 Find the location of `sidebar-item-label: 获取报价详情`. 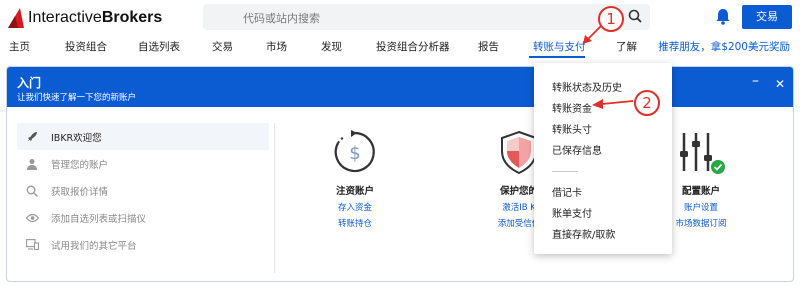

sidebar-item-label: 获取报价详情 is located at coordinates (80, 192).